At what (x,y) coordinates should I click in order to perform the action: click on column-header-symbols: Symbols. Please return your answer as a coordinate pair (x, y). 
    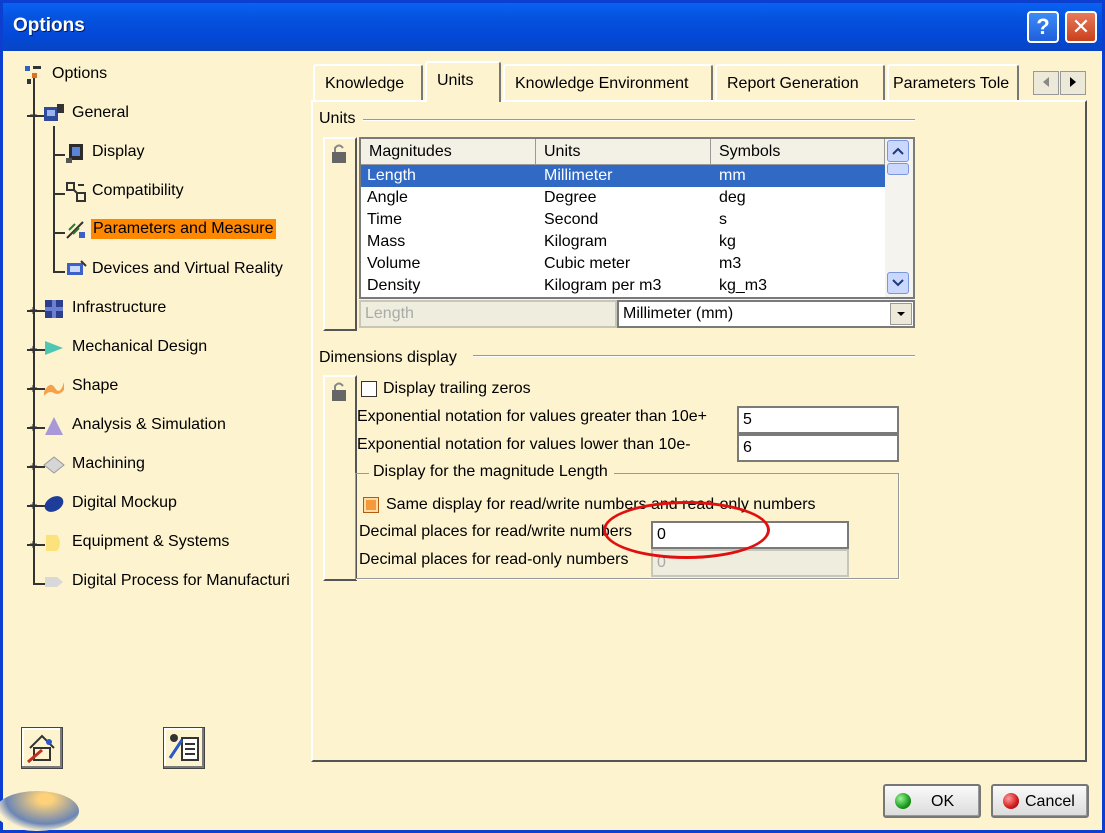
    Looking at the image, I should click on (798, 152).